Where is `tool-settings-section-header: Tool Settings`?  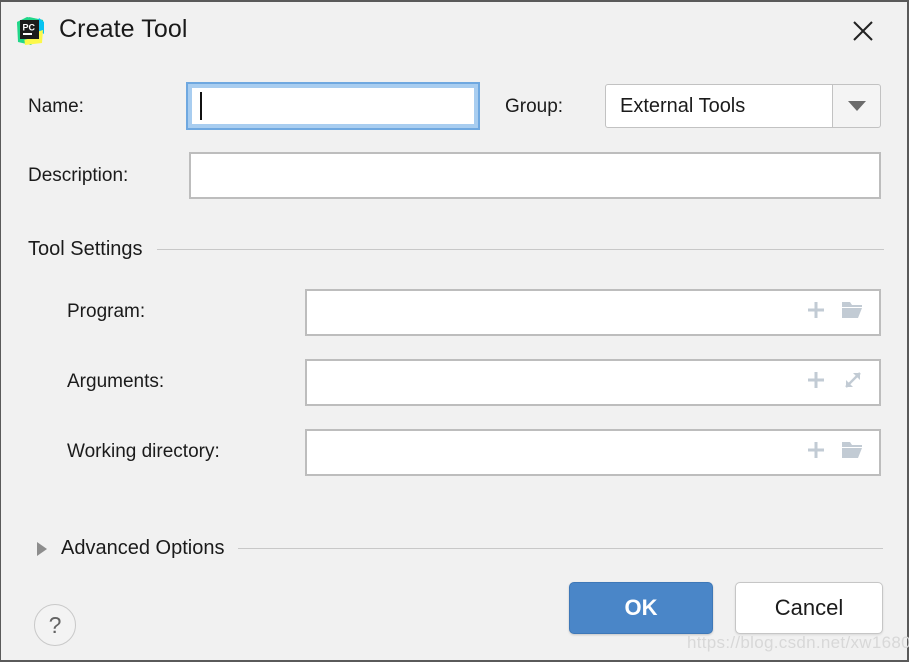 tool-settings-section-header: Tool Settings is located at coordinates (456, 249).